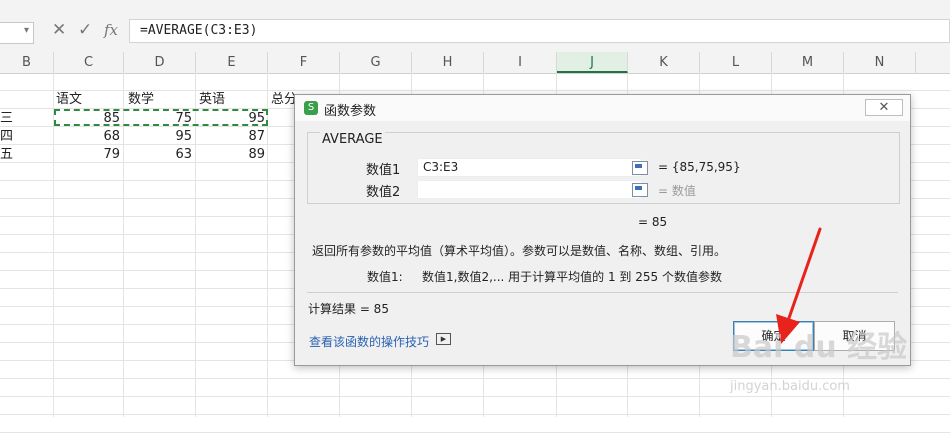  Describe the element at coordinates (818, 347) in the screenshot. I see `watermark-brand: Bai du 经验` at that location.